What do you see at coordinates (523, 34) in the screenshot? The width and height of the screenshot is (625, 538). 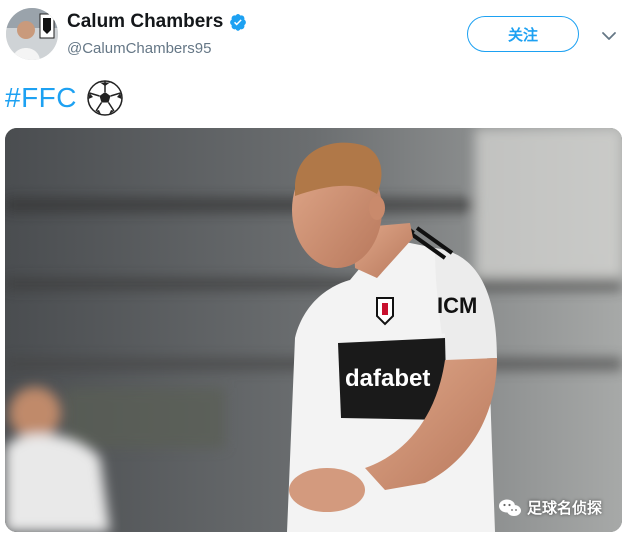 I see `follow-button: 关注` at bounding box center [523, 34].